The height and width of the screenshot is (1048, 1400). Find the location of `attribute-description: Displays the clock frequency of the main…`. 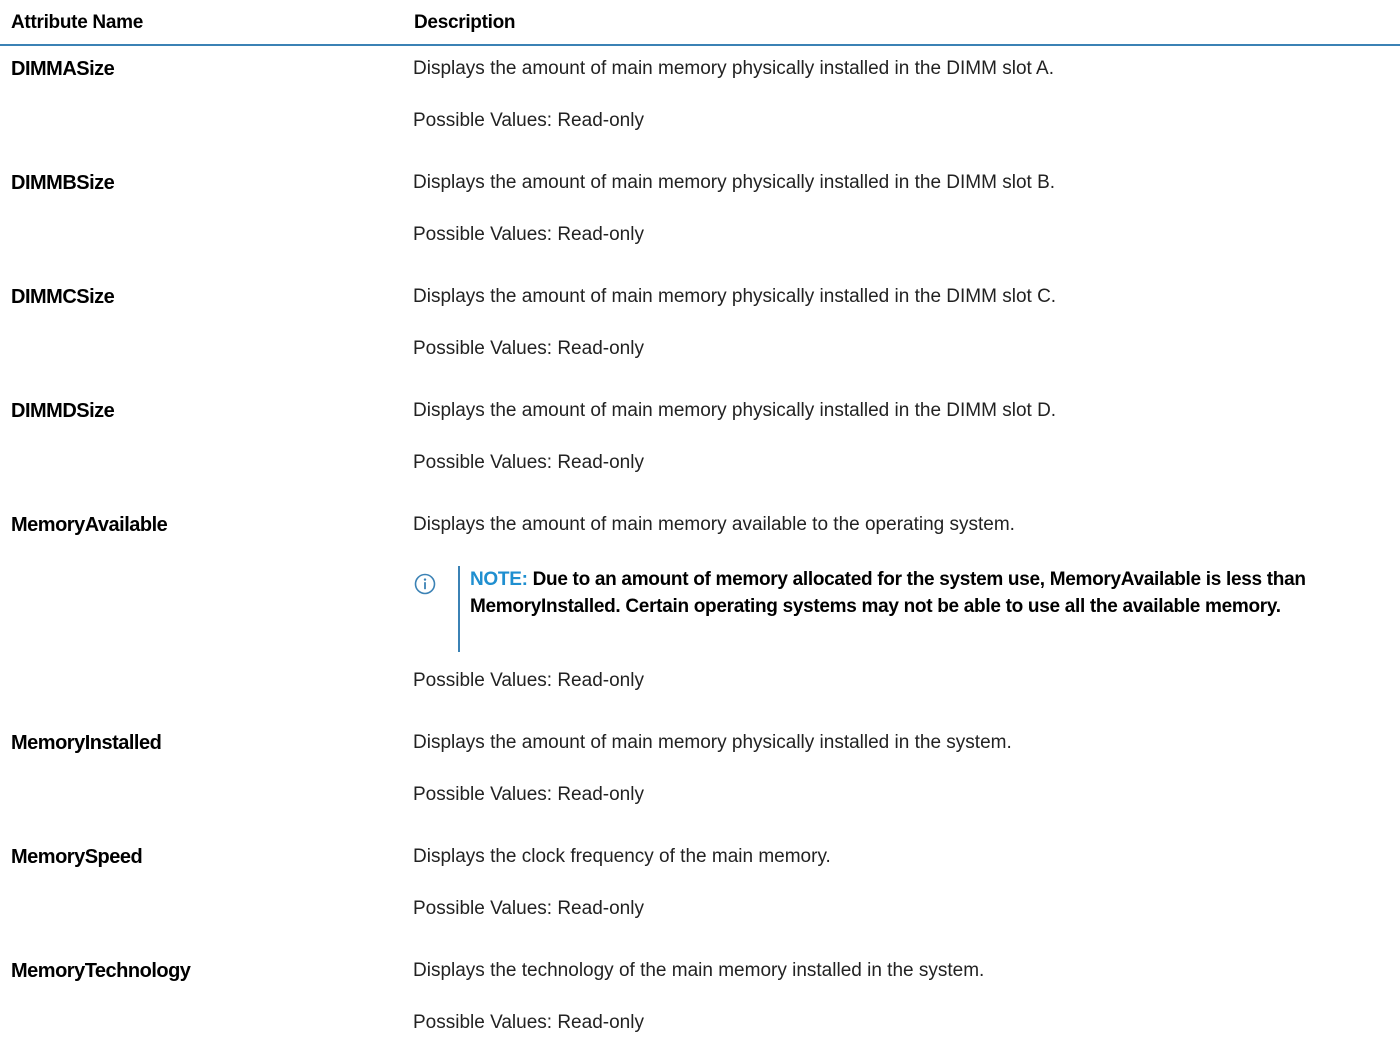

attribute-description: Displays the clock frequency of the main… is located at coordinates (622, 856).